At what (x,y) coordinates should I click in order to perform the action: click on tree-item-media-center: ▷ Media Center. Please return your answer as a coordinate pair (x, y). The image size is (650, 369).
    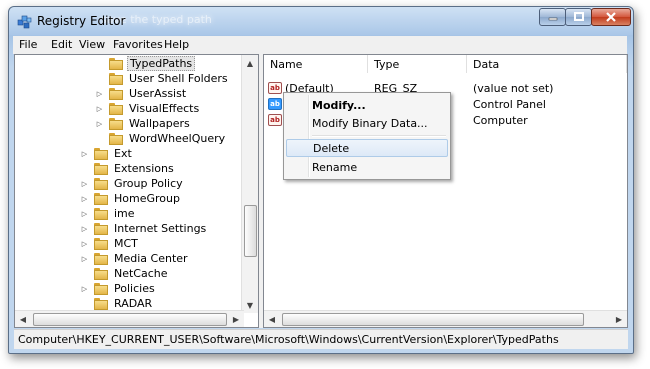
    Looking at the image, I should click on (135, 258).